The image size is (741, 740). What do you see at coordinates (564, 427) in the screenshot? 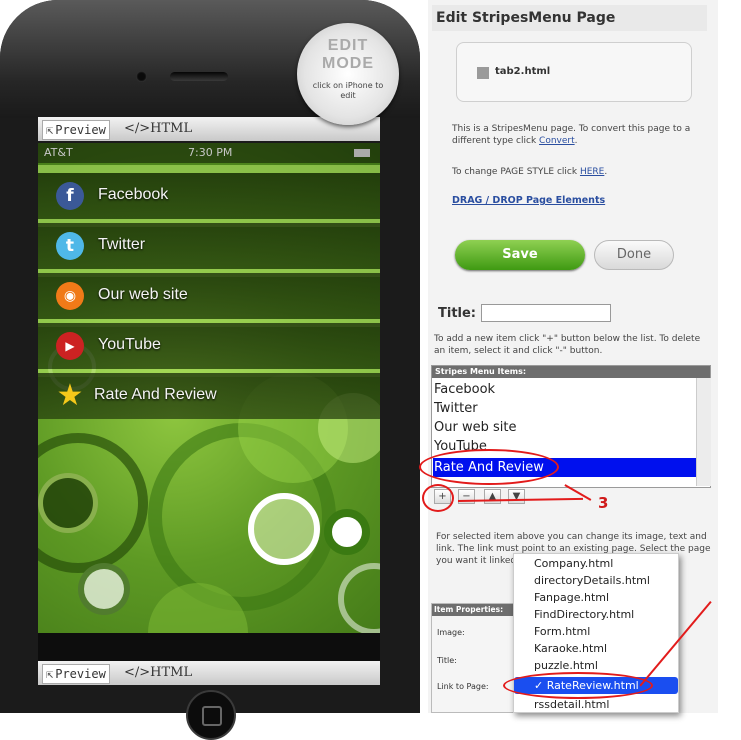
I see `list-item: Our web site` at bounding box center [564, 427].